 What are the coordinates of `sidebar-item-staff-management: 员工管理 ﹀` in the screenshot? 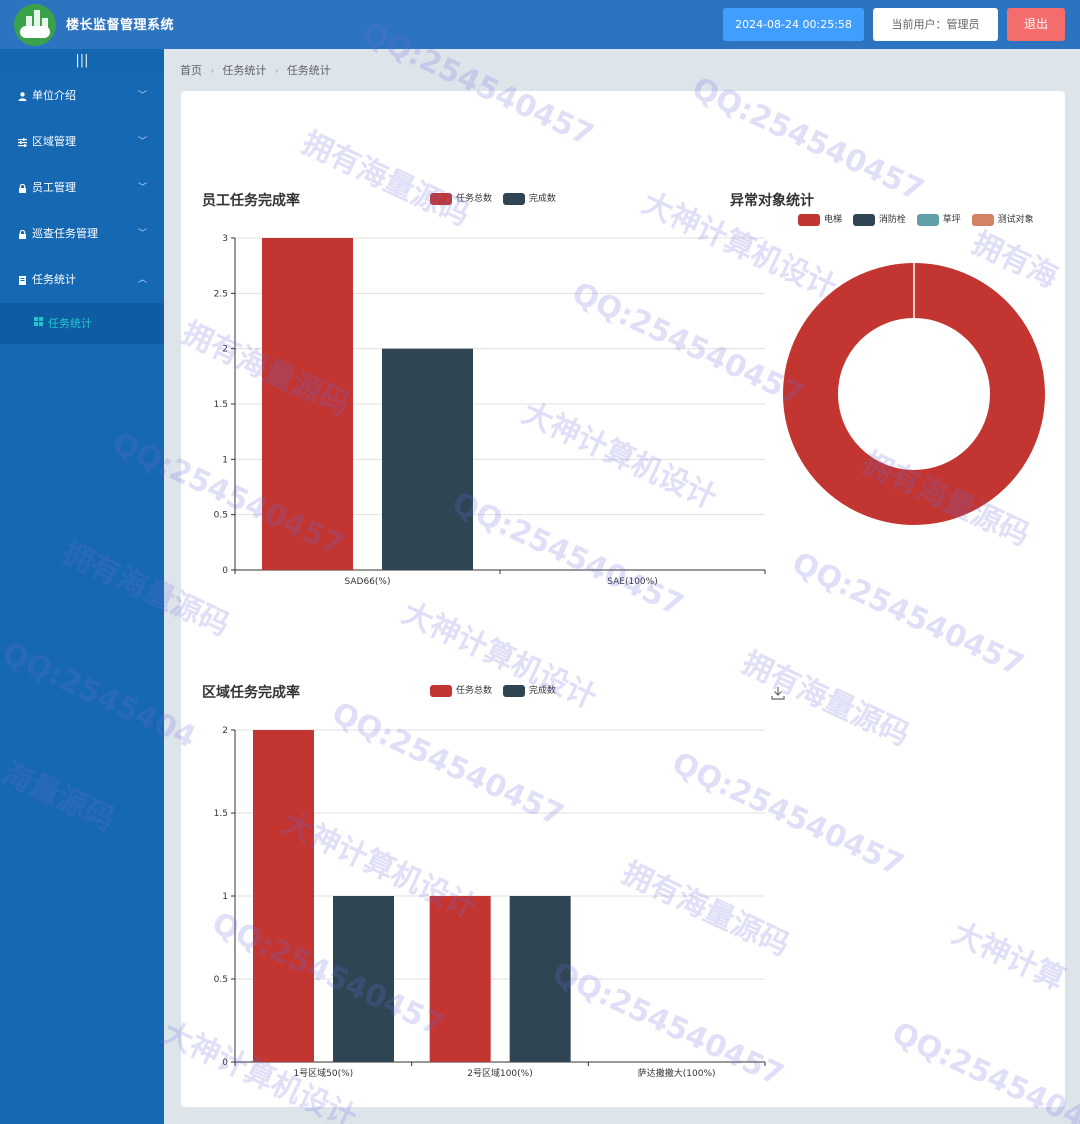 It's located at (82, 188).